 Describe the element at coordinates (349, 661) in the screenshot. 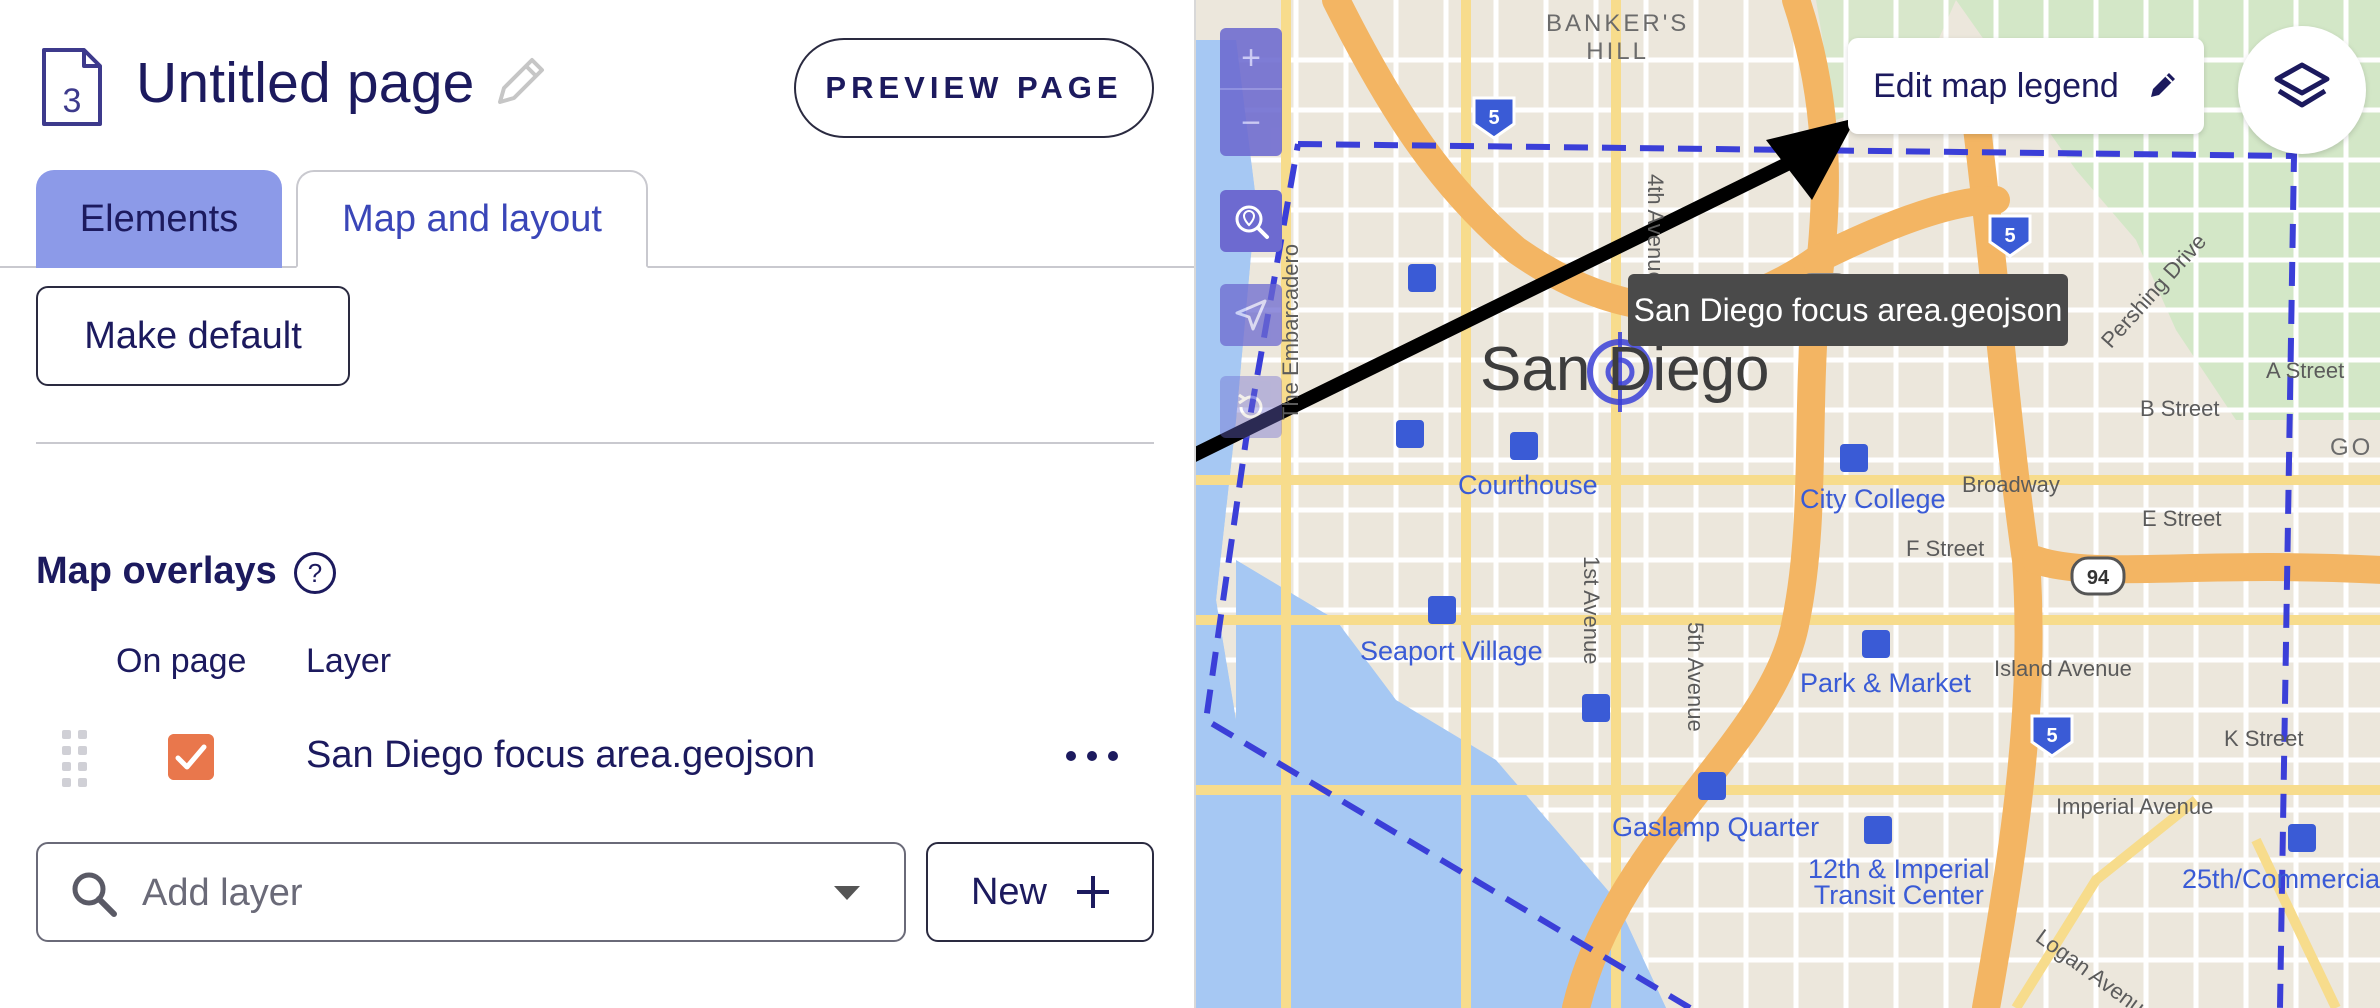

I see `column-header-layer: Layer` at that location.